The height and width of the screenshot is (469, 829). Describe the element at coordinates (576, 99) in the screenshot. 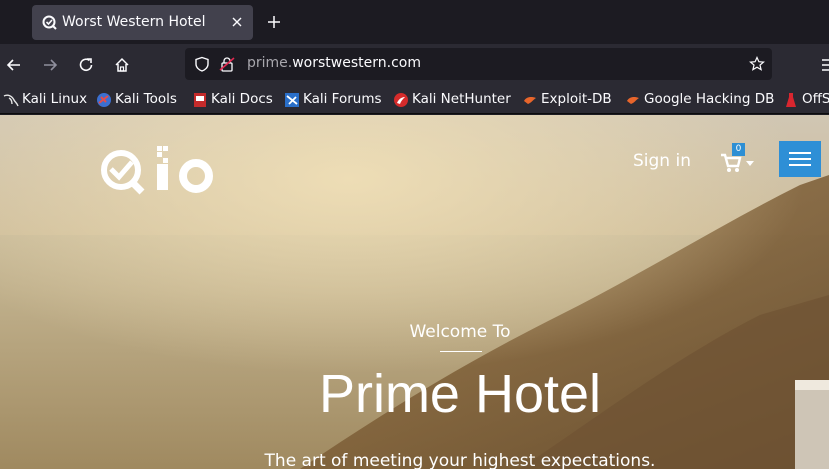

I see `bookmark-label: Exploit-DB` at that location.